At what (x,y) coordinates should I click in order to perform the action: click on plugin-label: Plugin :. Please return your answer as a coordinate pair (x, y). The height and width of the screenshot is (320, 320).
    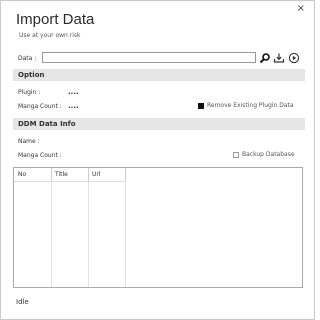
    Looking at the image, I should click on (29, 92).